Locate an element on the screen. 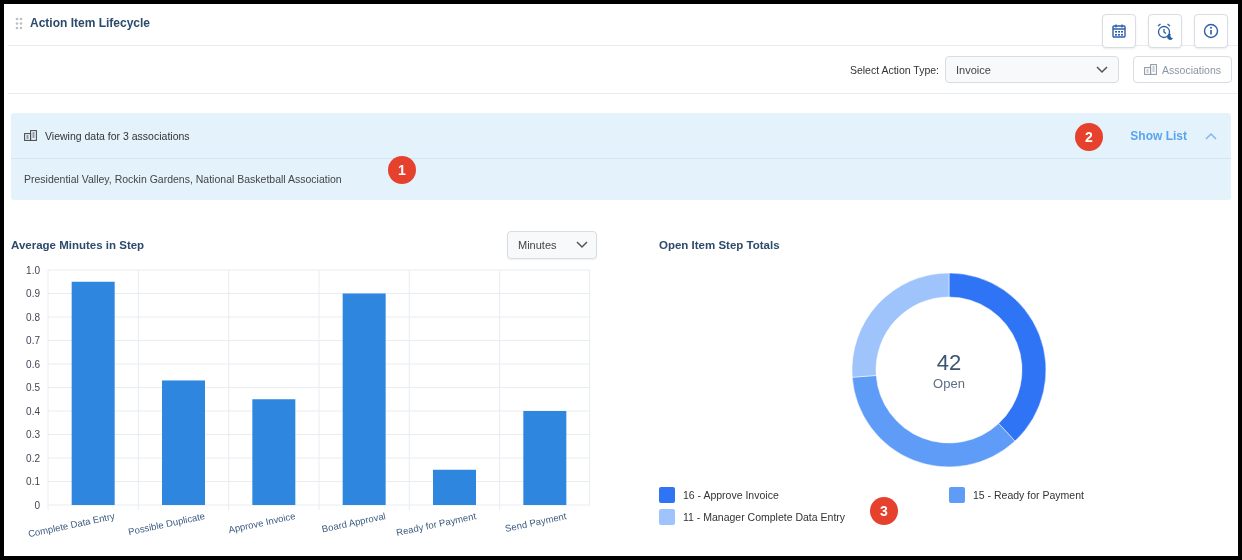  info-button is located at coordinates (1211, 31).